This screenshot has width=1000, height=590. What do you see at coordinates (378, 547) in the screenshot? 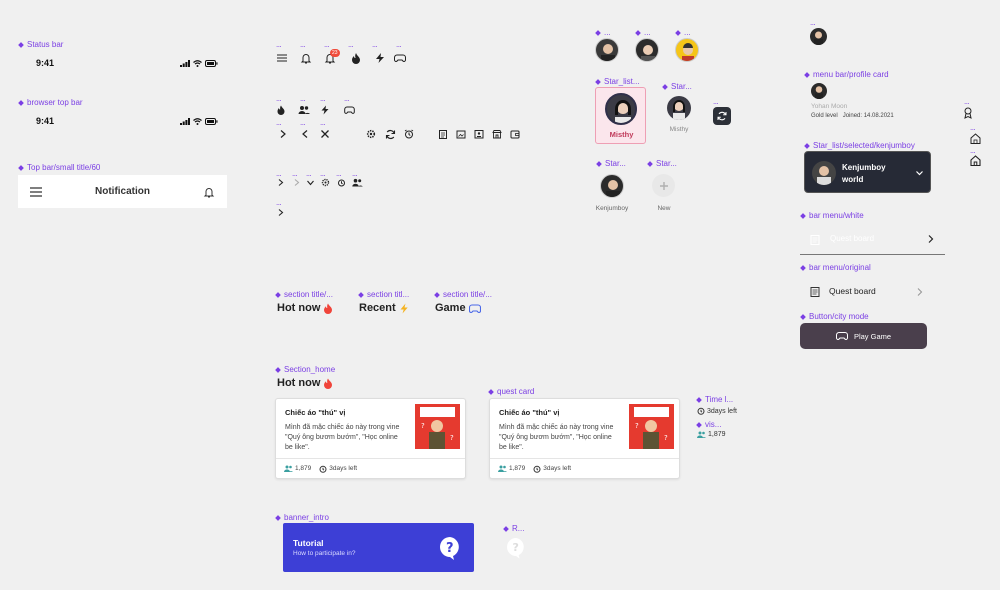
I see `tutorial-banner: Tutorial How to participate in? ?` at bounding box center [378, 547].